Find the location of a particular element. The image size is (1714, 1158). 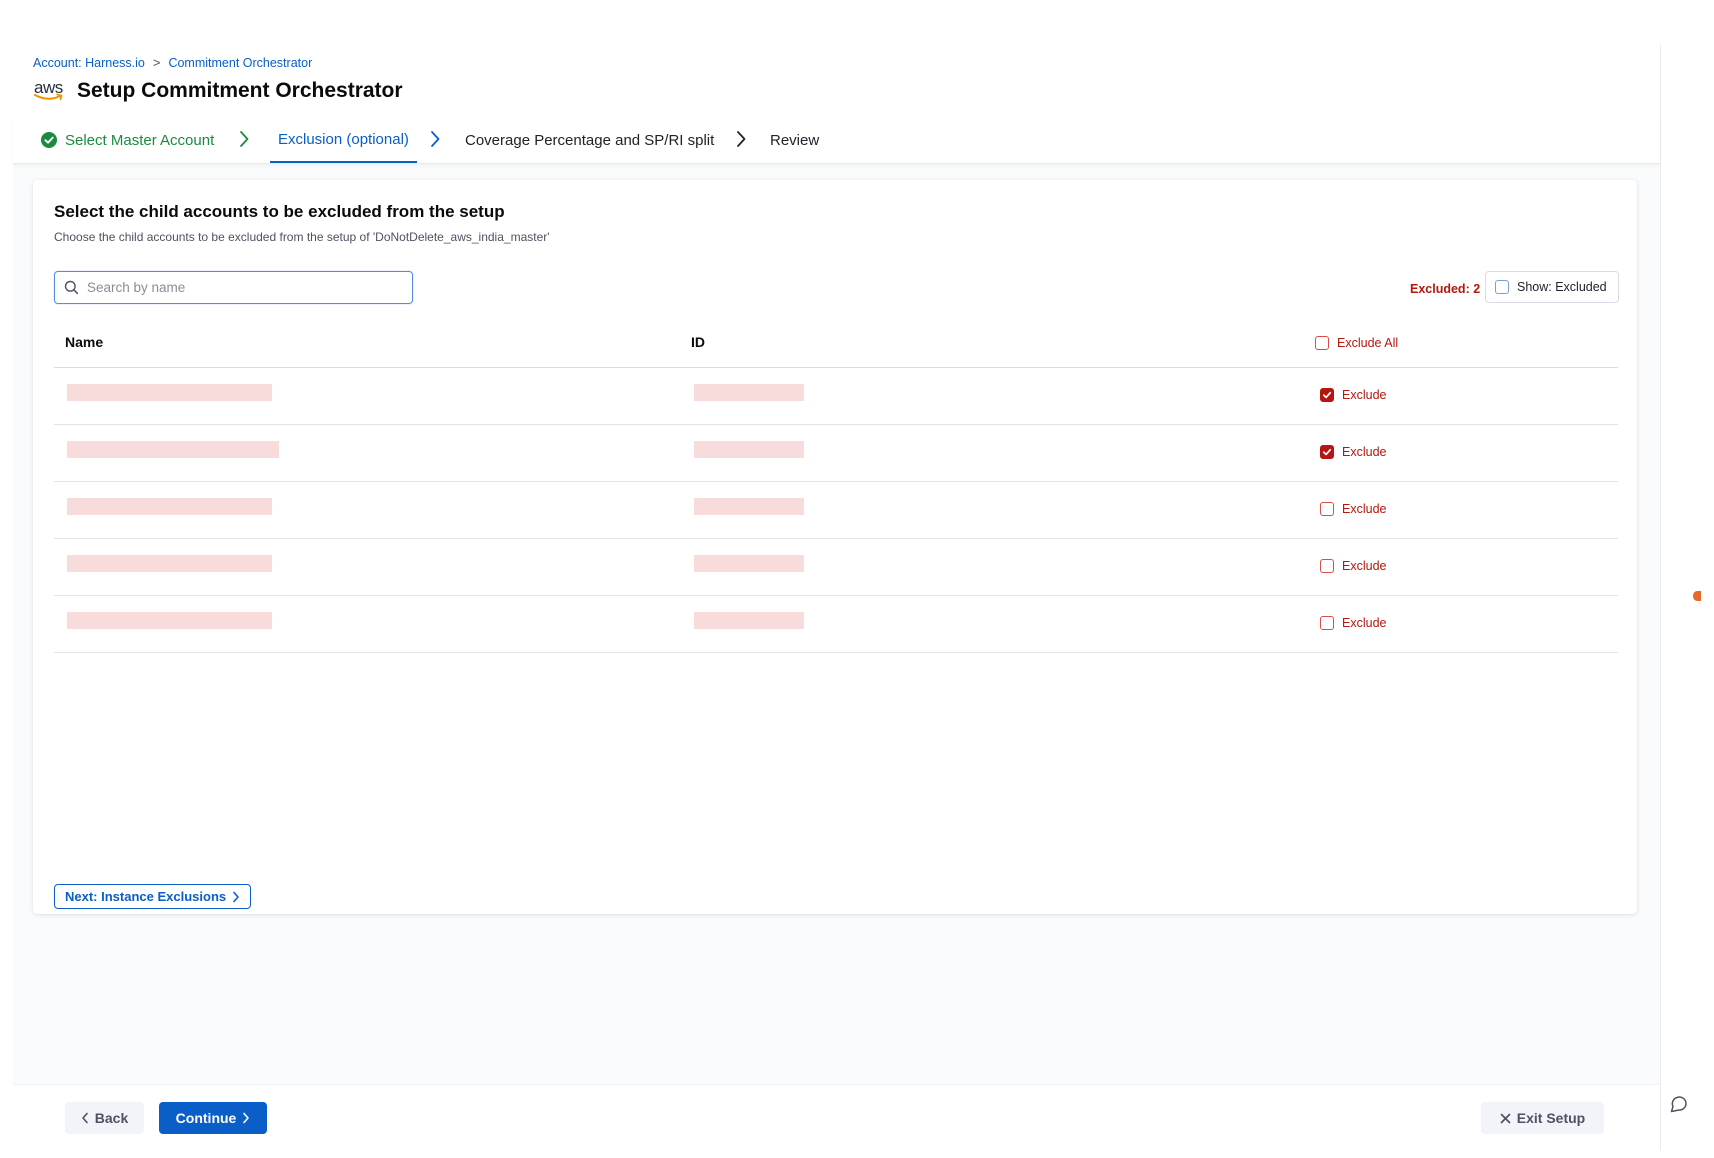

check-circle-icon is located at coordinates (49, 140).